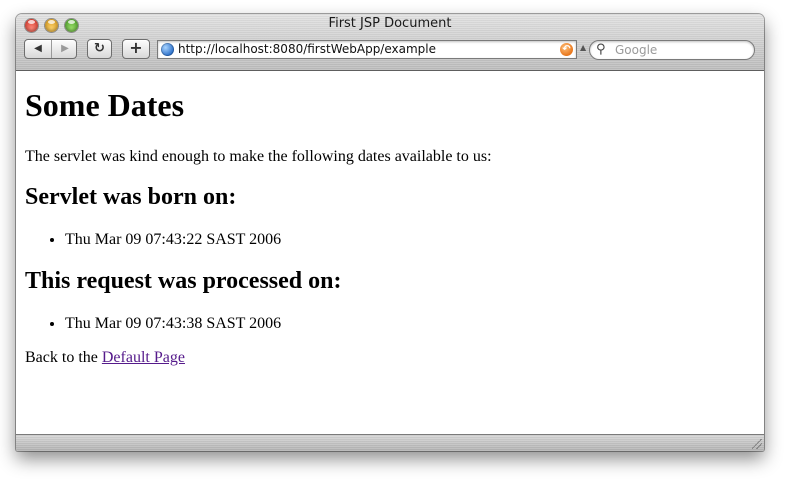 This screenshot has height=480, width=790. What do you see at coordinates (183, 281) in the screenshot?
I see `processed-heading: This request was processed on:` at bounding box center [183, 281].